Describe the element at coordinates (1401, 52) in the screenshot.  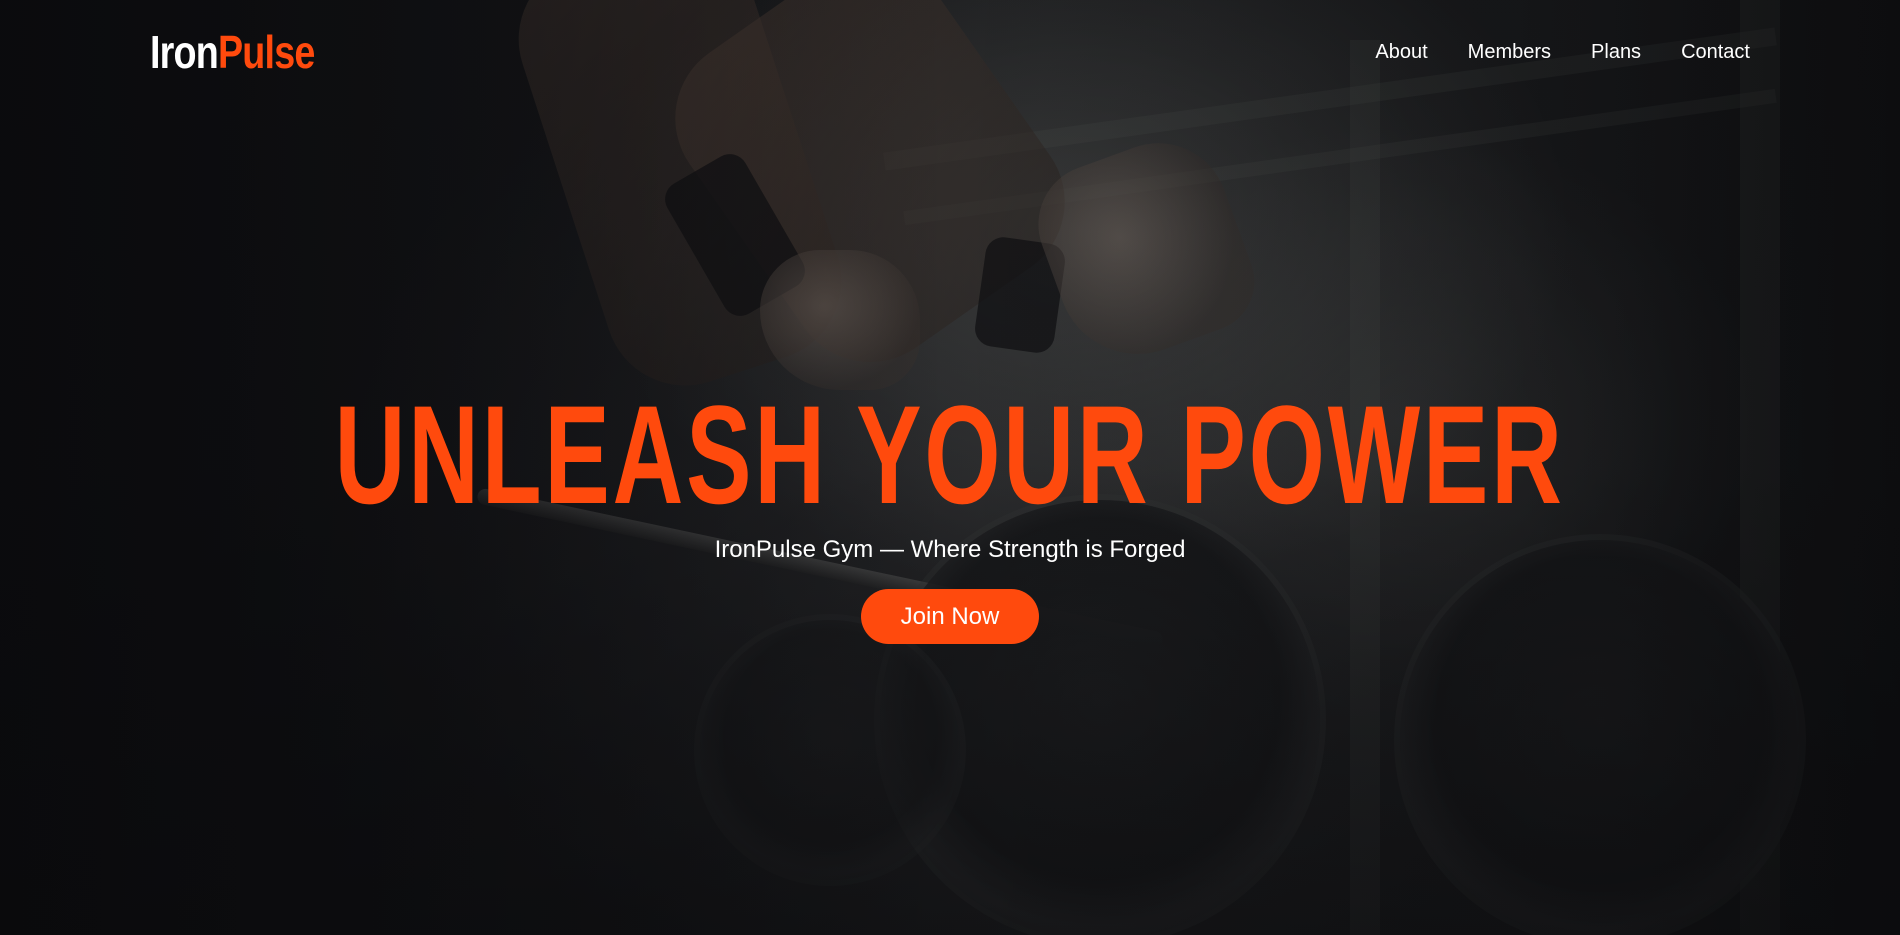
I see `nav-link-about: About` at that location.